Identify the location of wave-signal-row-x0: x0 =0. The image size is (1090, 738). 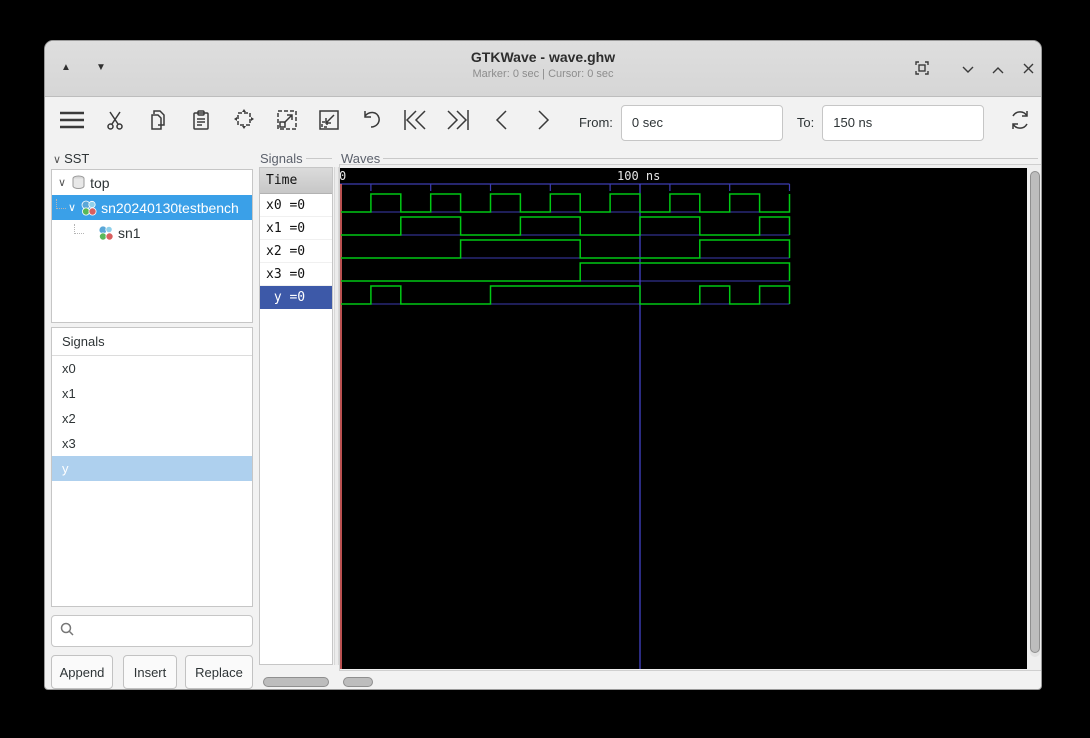
(296, 205).